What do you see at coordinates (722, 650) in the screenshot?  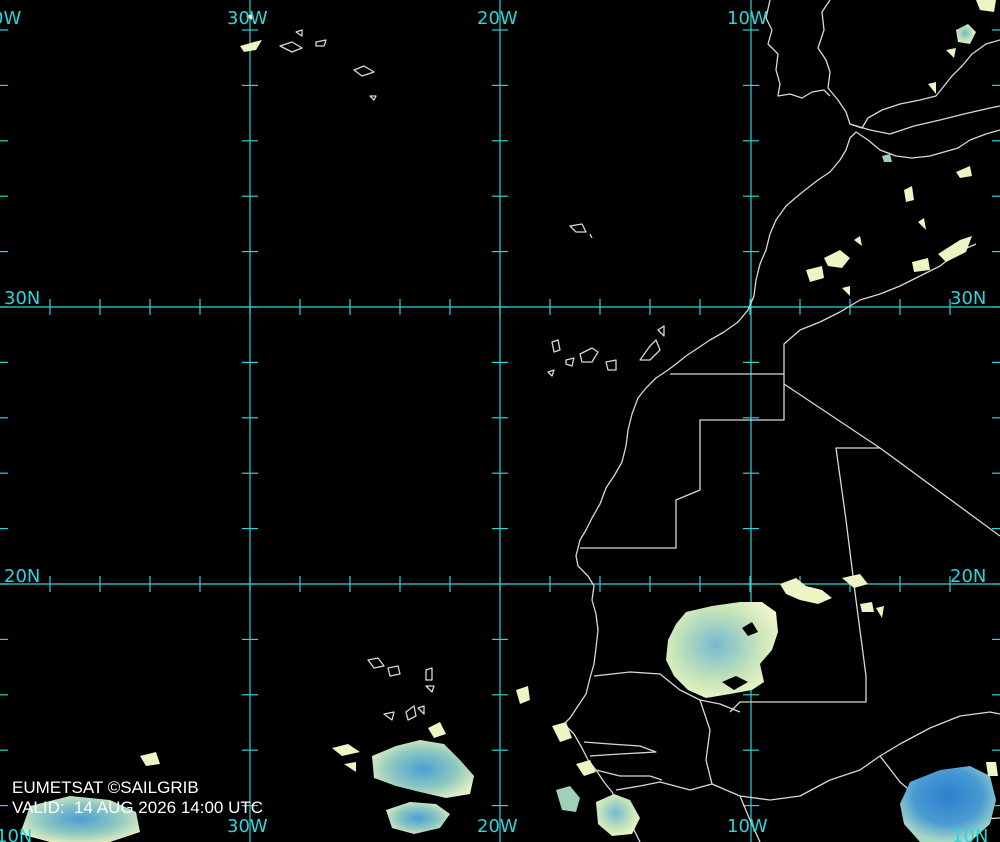 I see `cloud-mass-mali` at bounding box center [722, 650].